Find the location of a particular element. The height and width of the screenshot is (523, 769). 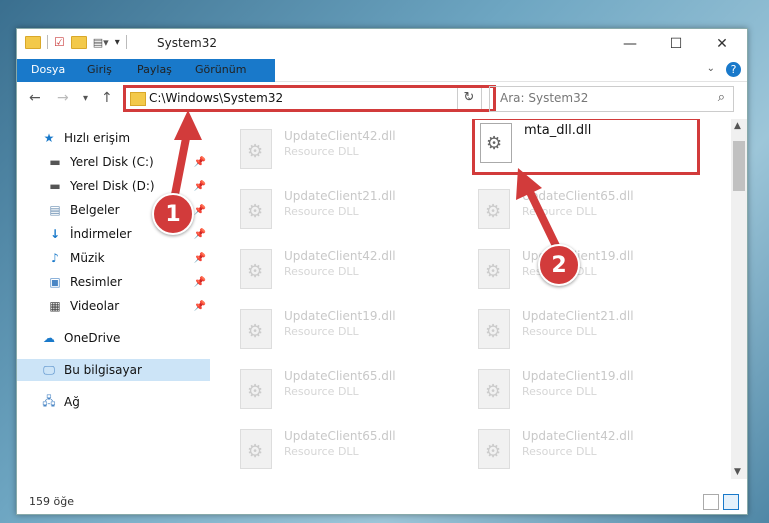

back-icon: ← is located at coordinates (35, 98).